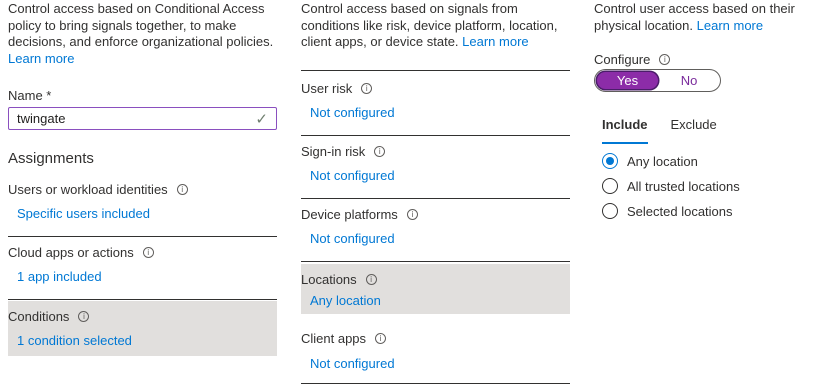 The width and height of the screenshot is (840, 385). Describe the element at coordinates (627, 80) in the screenshot. I see `toggle-yes-option: Yes` at that location.